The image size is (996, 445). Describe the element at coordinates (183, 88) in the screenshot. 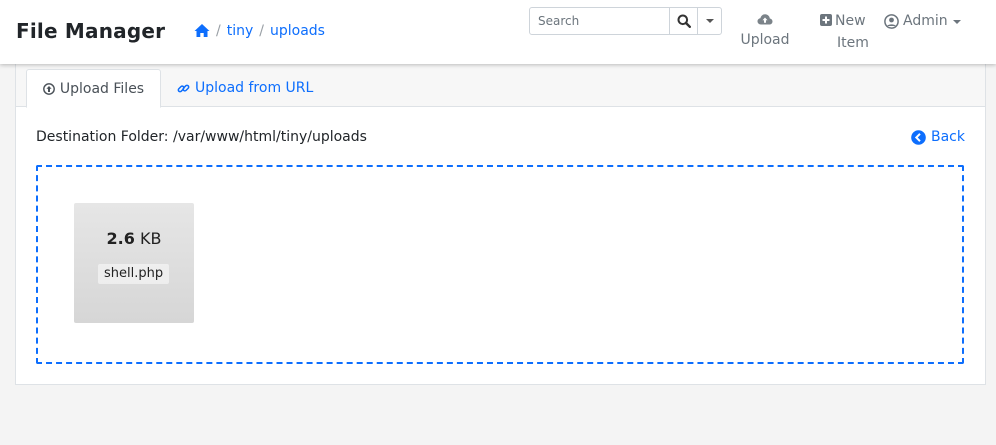

I see `link-icon` at that location.